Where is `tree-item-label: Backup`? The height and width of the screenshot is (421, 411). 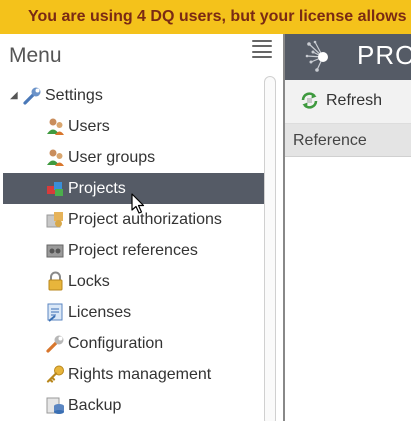
tree-item-label: Backup is located at coordinates (95, 405).